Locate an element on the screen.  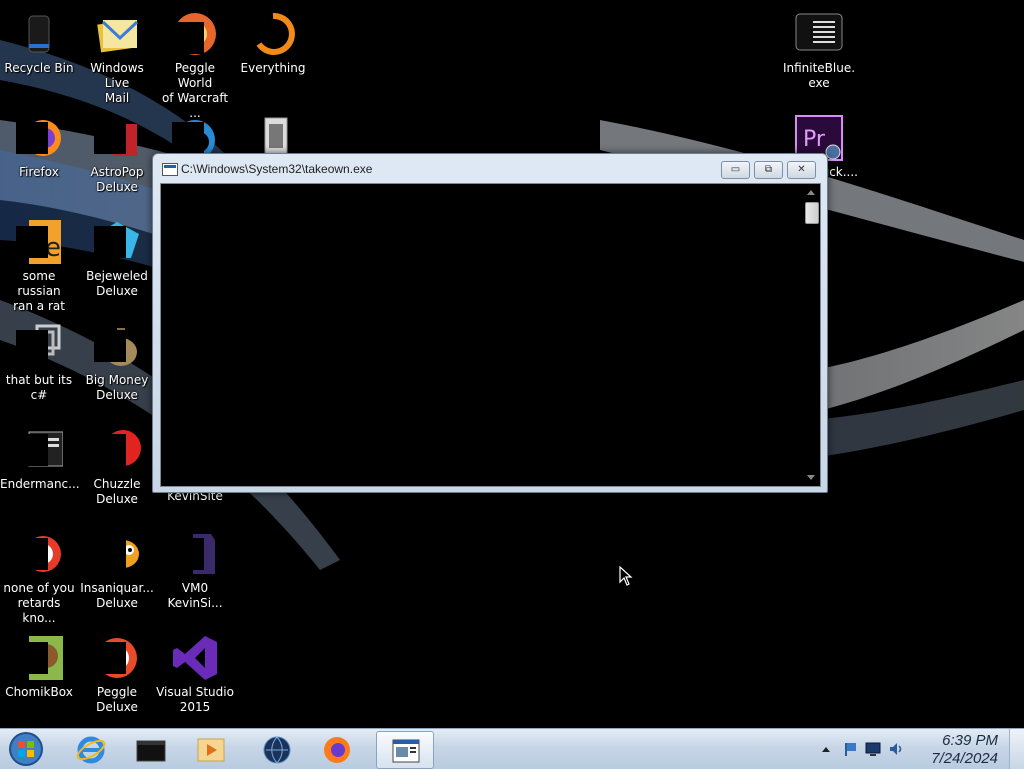
desktop-icon-chuzzle-deluxe: Chuzzle Deluxe is located at coordinates (117, 468).